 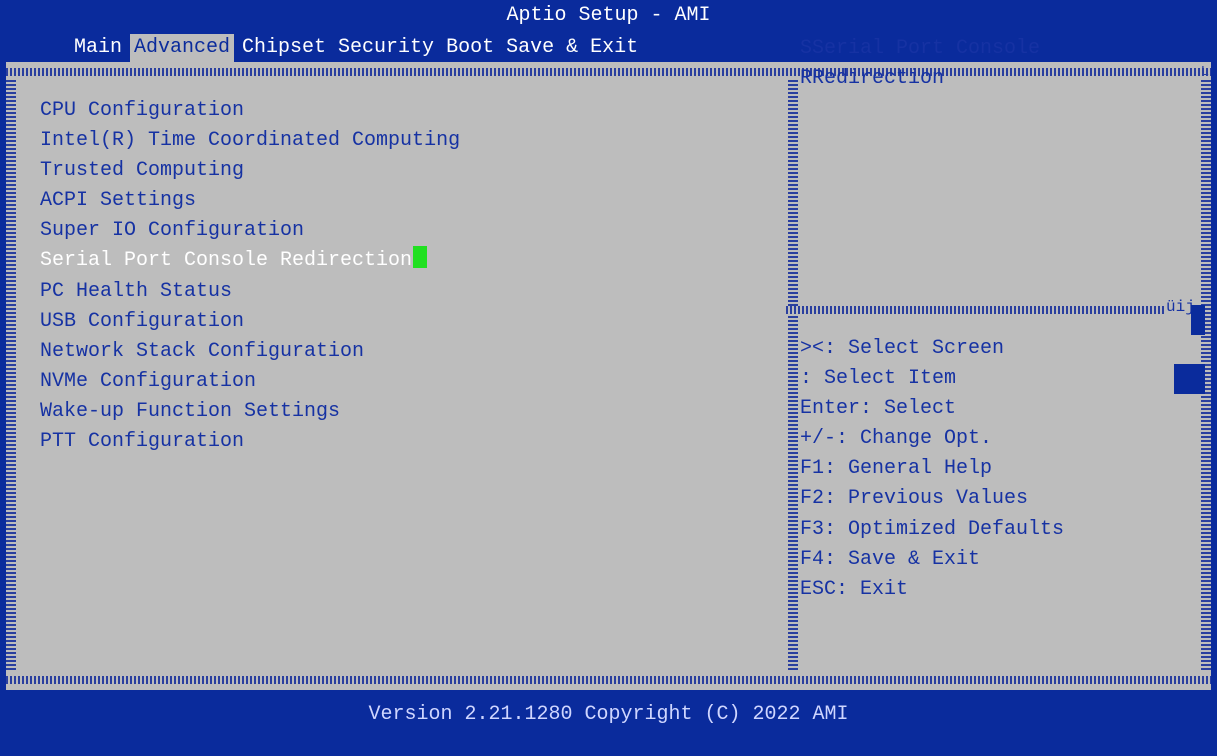 I want to click on key-save-exit: F4: Save & Exit, so click(x=890, y=559).